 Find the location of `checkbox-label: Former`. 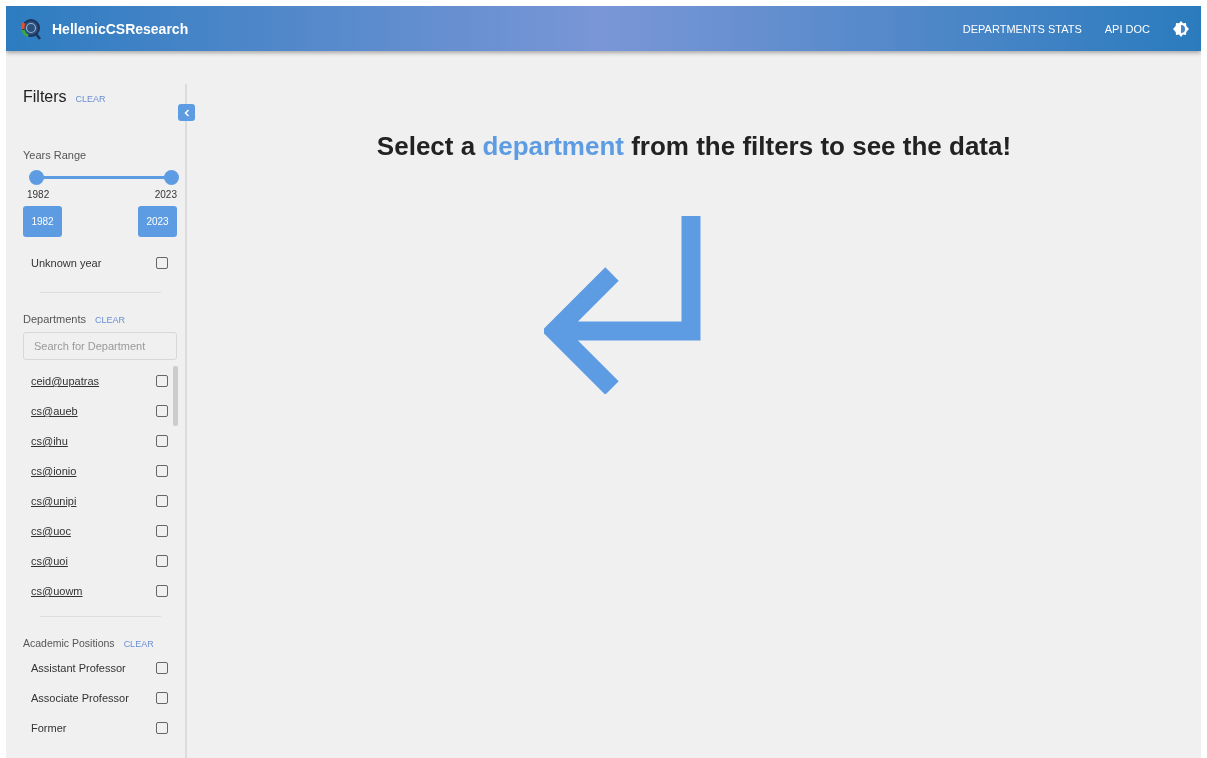

checkbox-label: Former is located at coordinates (49, 728).